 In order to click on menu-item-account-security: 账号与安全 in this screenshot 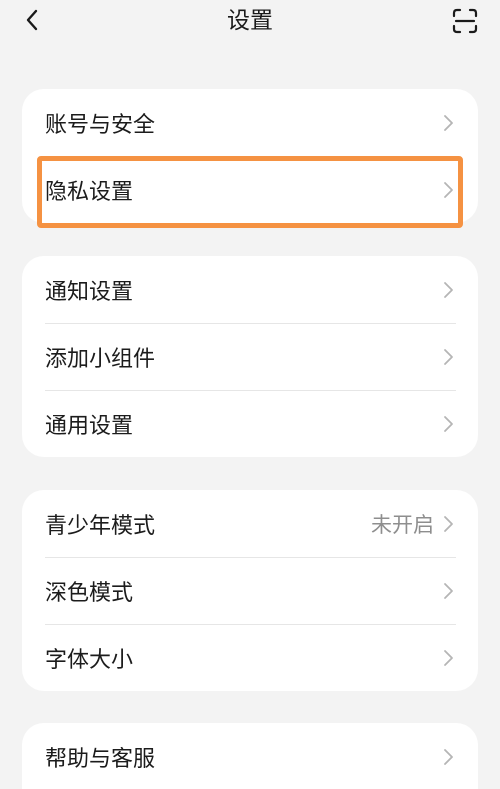, I will do `click(250, 122)`.